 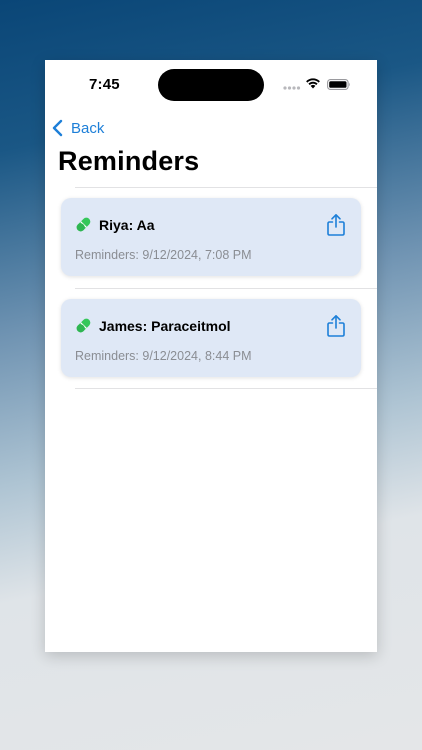 What do you see at coordinates (88, 128) in the screenshot?
I see `back-label: Back` at bounding box center [88, 128].